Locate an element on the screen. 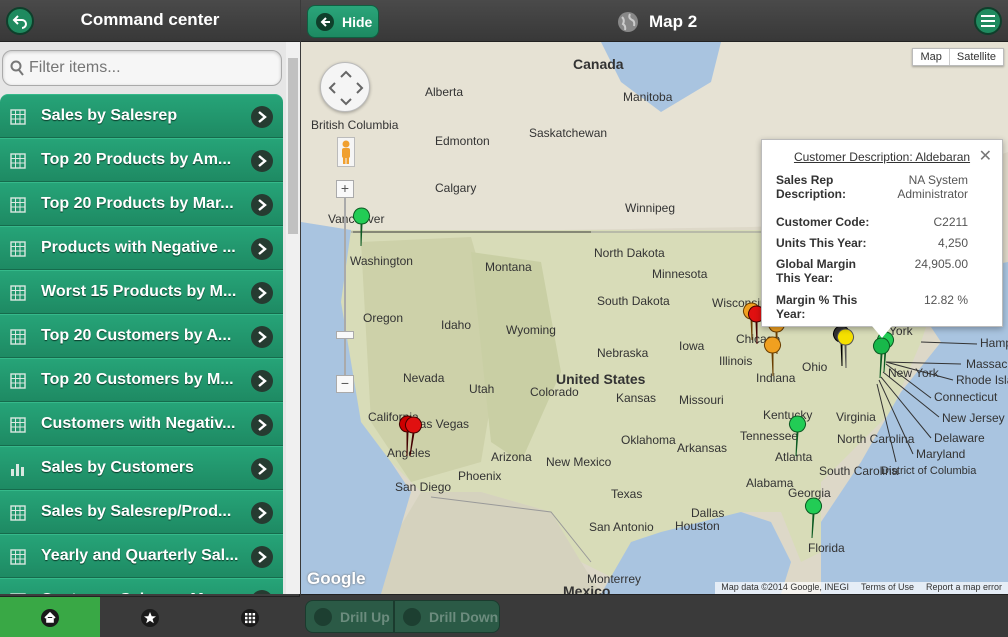 The width and height of the screenshot is (1008, 637). pan-arrows-icon is located at coordinates (346, 88).